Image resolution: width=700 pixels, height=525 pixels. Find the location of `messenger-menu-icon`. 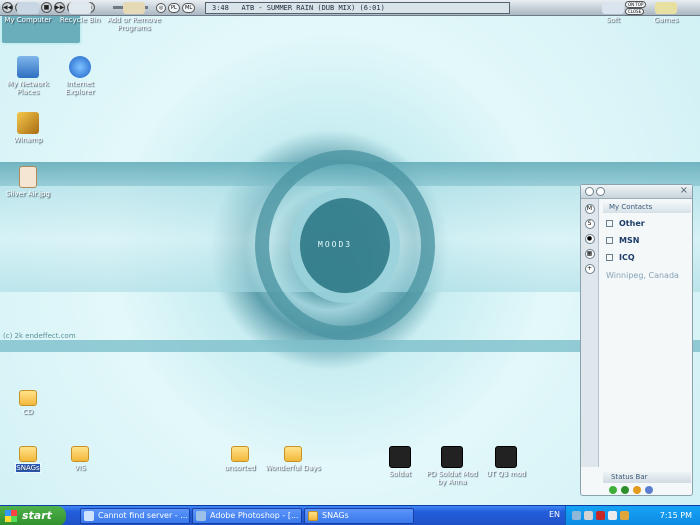

messenger-menu-icon is located at coordinates (589, 191).